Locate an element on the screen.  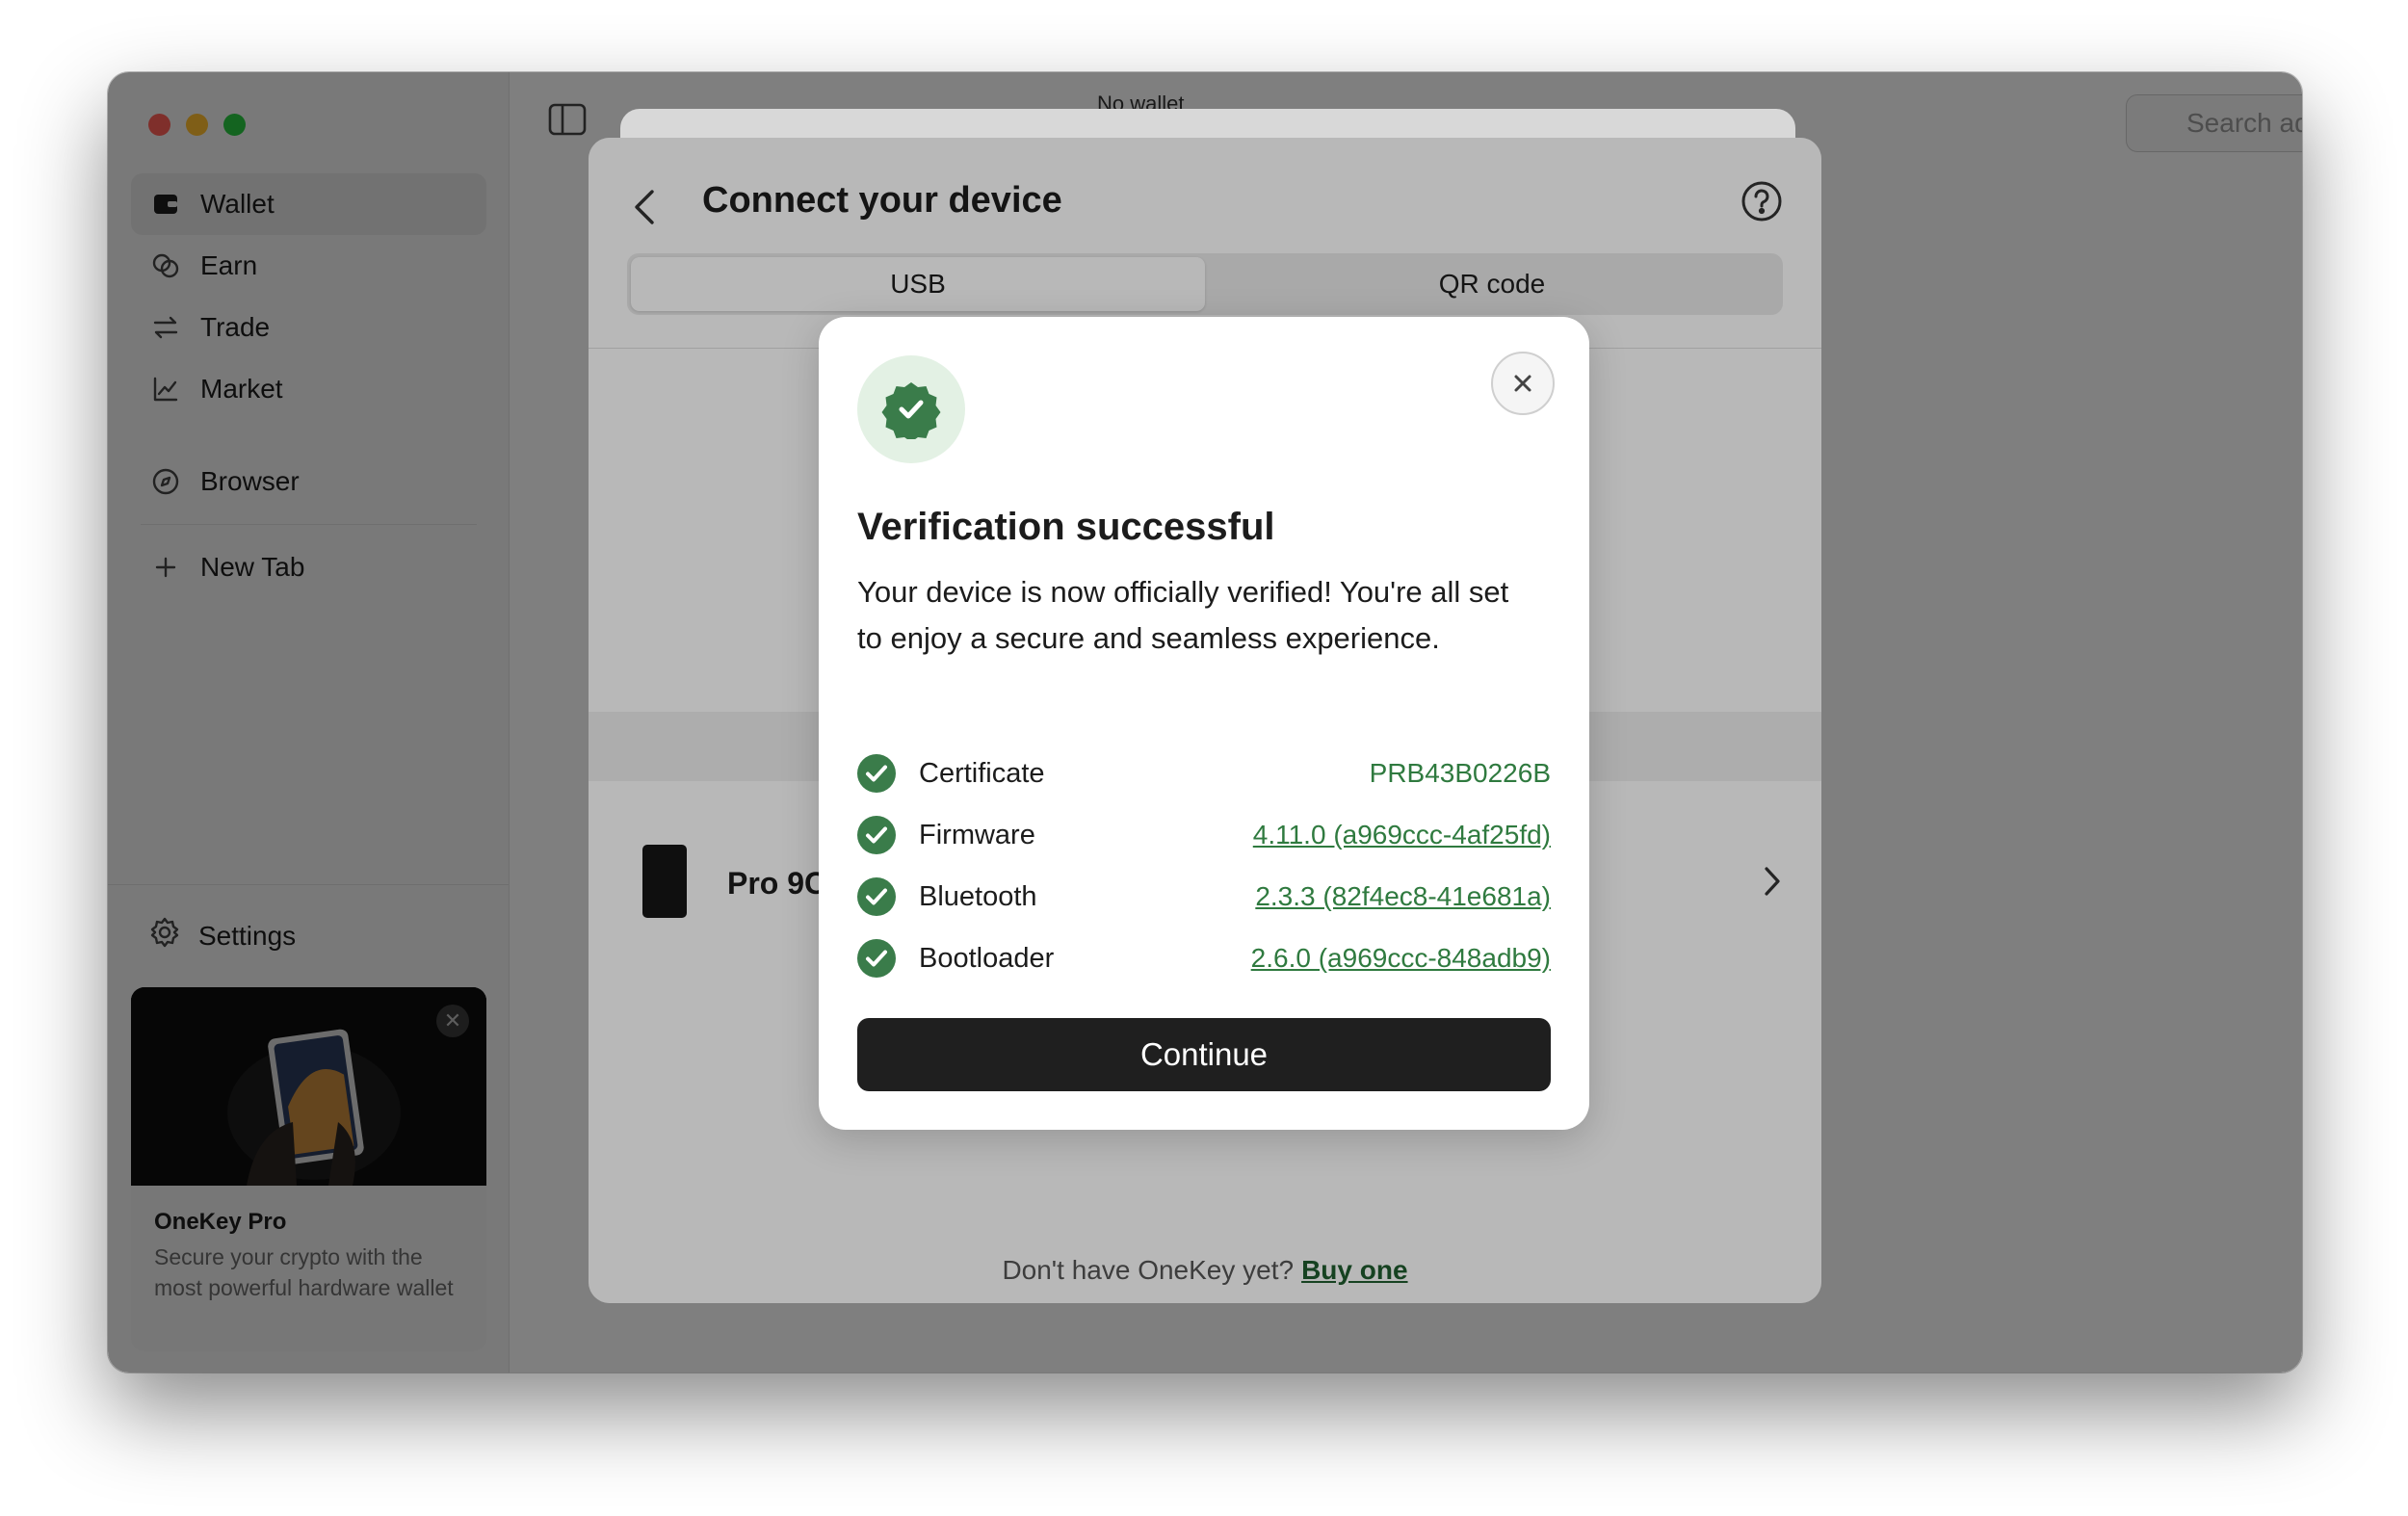
bootloader-version-link: 2.6.0 (a969ccc-848adb9) is located at coordinates (1401, 958).